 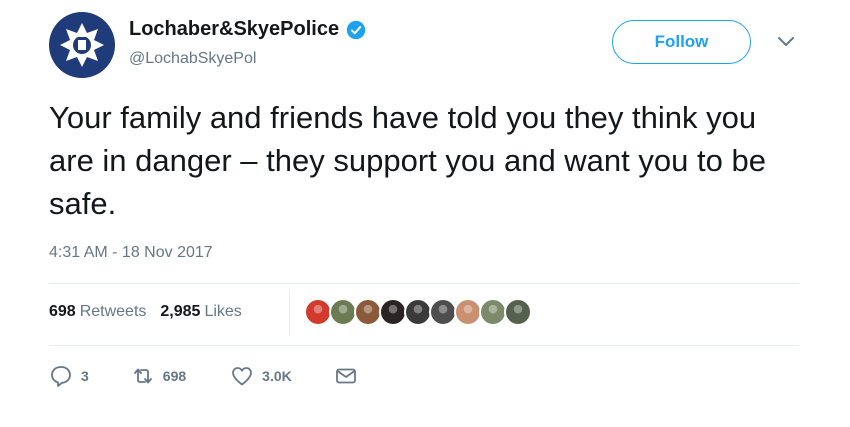 What do you see at coordinates (158, 376) in the screenshot?
I see `retweet-button: 698` at bounding box center [158, 376].